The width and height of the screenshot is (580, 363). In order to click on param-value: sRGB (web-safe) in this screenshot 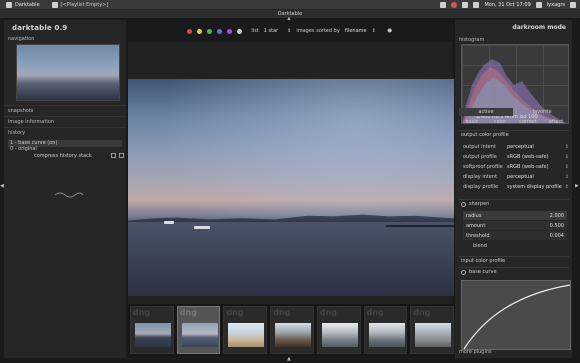, I will do `click(528, 156)`.